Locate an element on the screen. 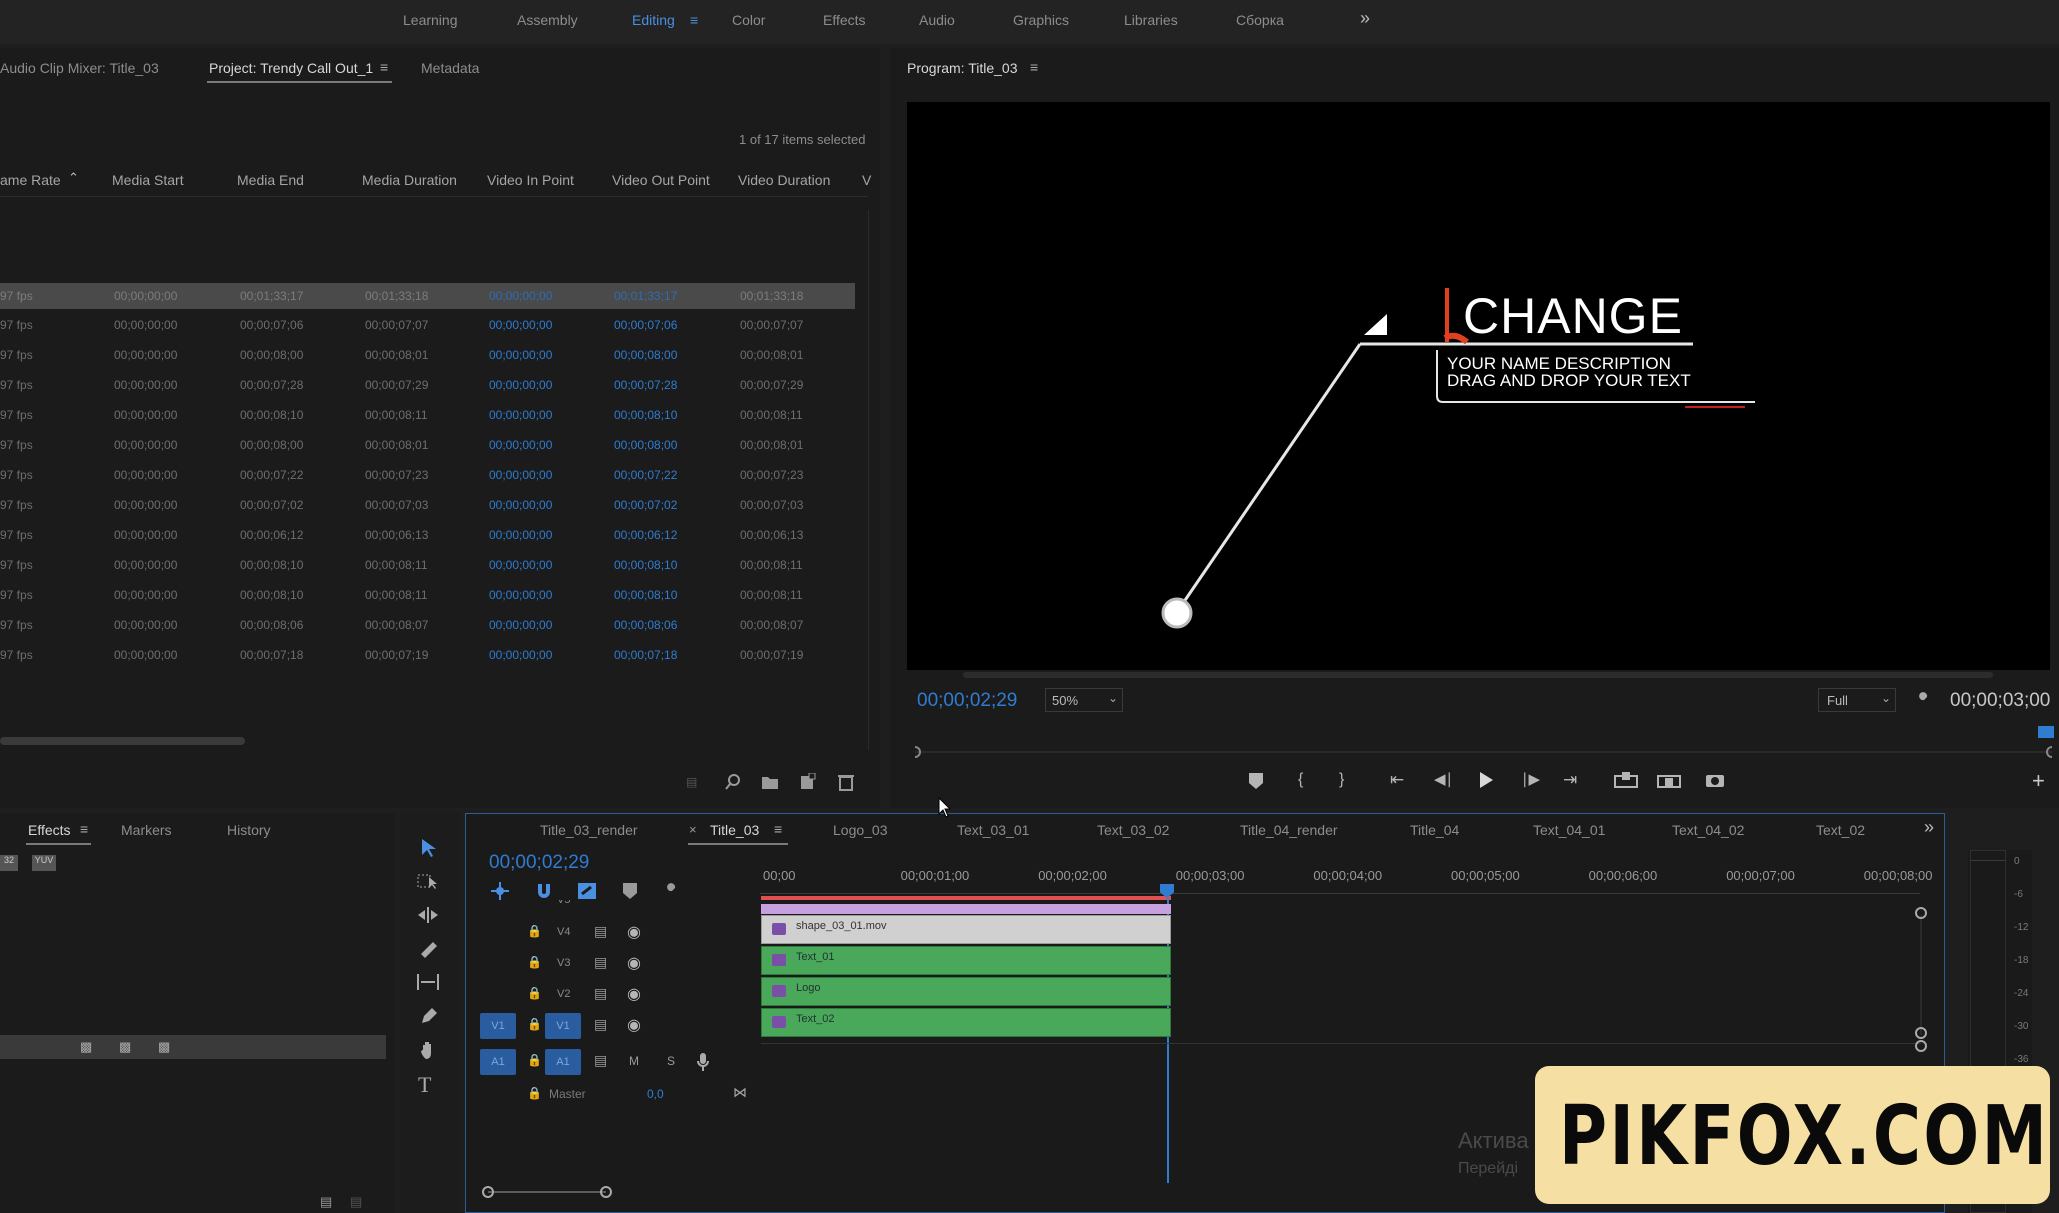  search-icon is located at coordinates (734, 782).